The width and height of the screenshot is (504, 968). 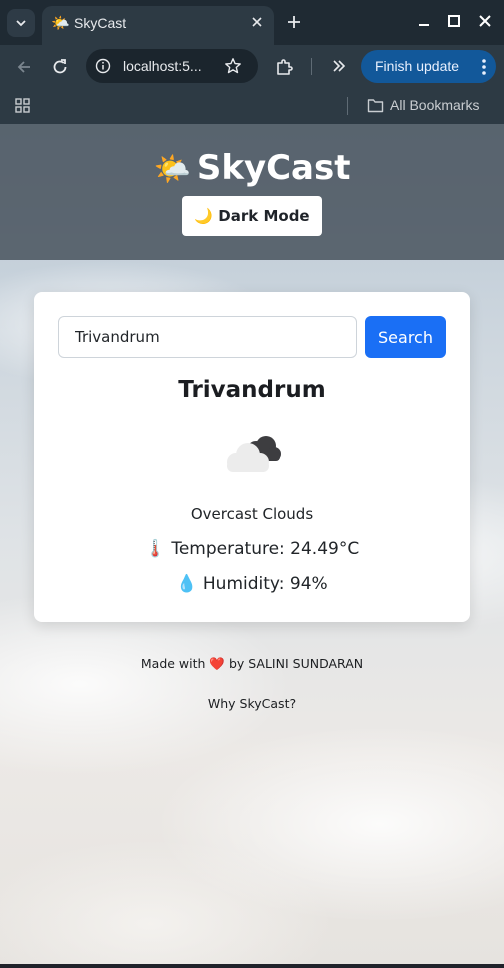 What do you see at coordinates (257, 22) in the screenshot?
I see `close-icon` at bounding box center [257, 22].